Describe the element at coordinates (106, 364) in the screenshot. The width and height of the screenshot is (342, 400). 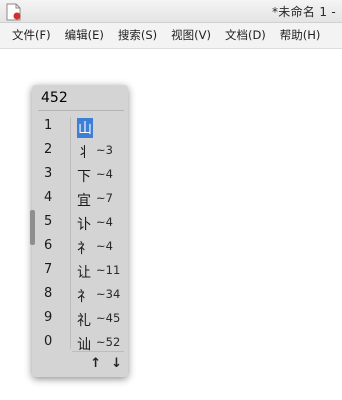
I see `candidate-pager: ↑ ↓` at that location.